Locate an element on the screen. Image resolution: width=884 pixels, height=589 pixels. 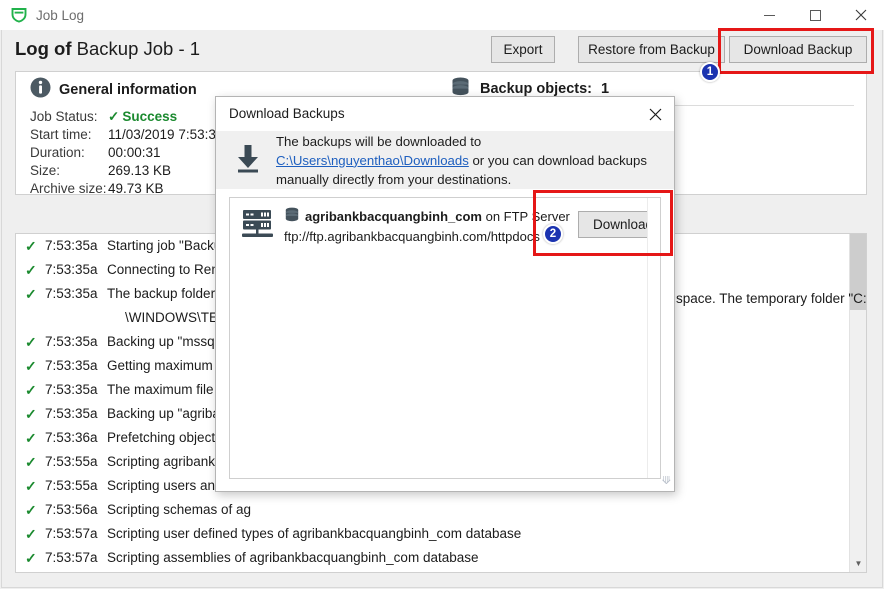
field-value: 11/03/2019 7:53:35a is located at coordinates (169, 134).